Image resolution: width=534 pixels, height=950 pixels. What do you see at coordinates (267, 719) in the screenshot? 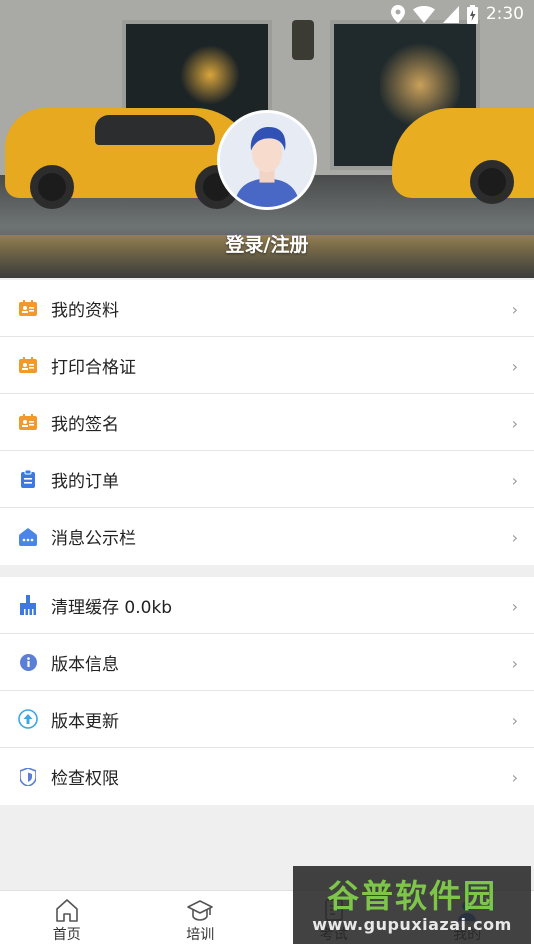
I see `menu-item-version-update: 版本更新 ›` at bounding box center [267, 719].